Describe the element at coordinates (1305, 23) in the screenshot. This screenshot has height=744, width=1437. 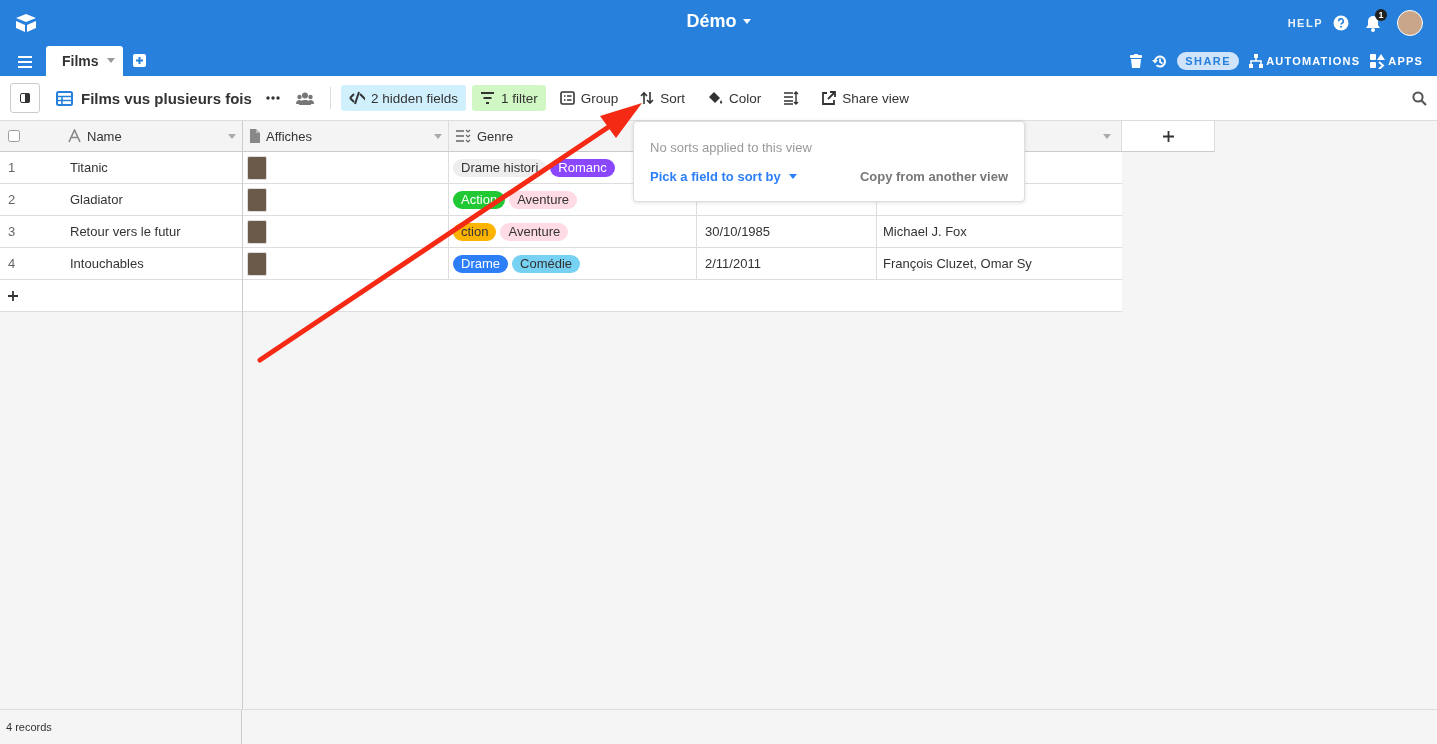
I see `help-link: HELP` at that location.